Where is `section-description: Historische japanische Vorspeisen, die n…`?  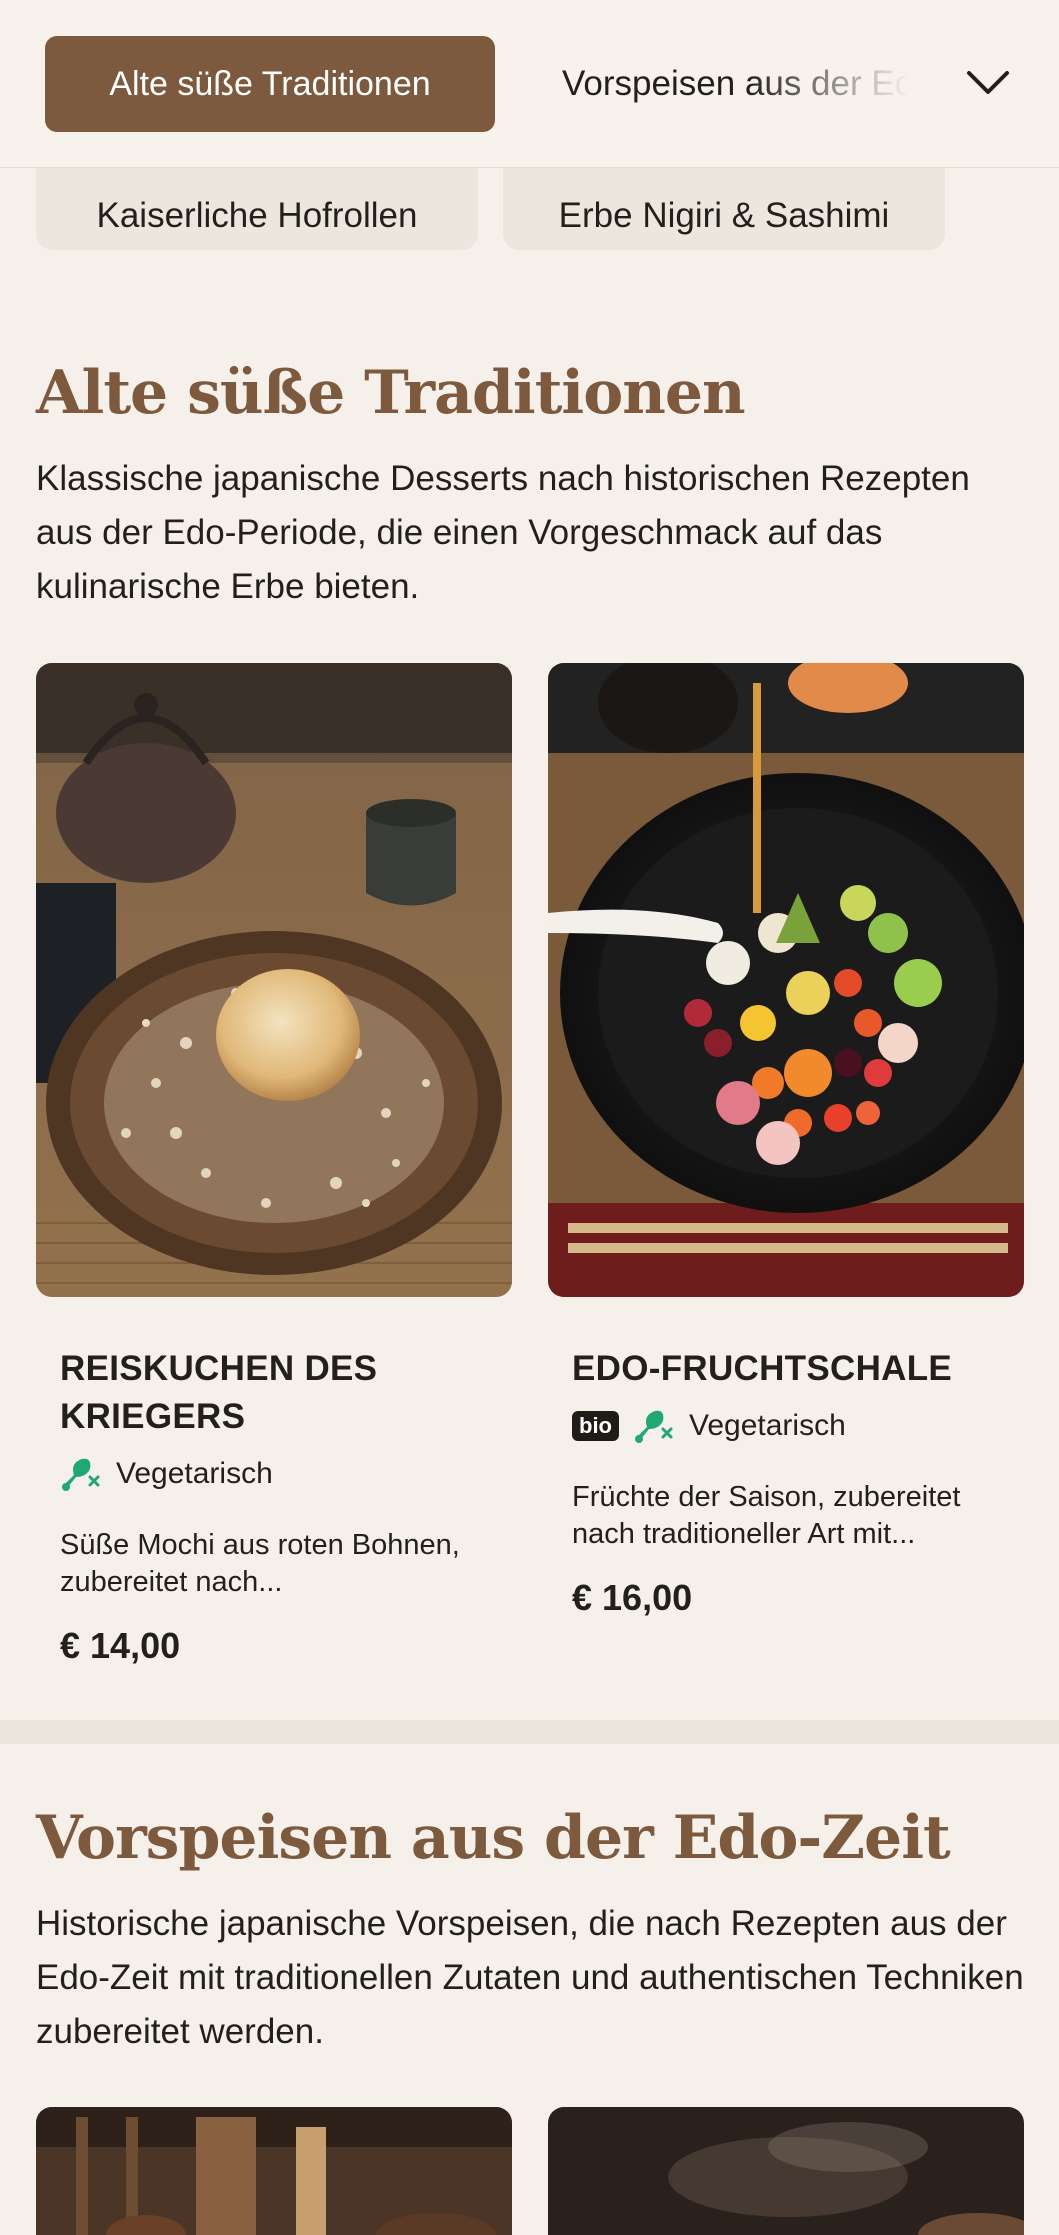
section-description: Historische japanische Vorspeisen, die n… is located at coordinates (530, 1977).